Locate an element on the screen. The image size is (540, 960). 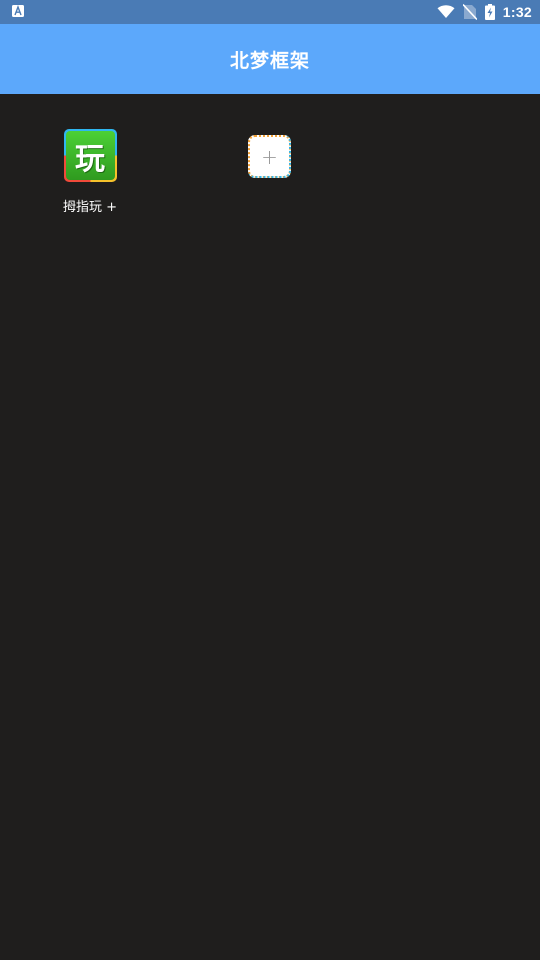
status-time: 1:32 is located at coordinates (517, 12).